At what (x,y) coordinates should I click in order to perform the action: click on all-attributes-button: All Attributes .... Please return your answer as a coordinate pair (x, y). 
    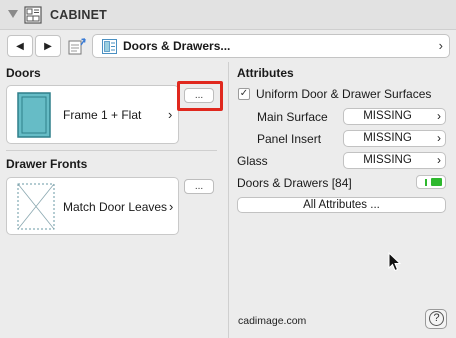
    Looking at the image, I should click on (341, 205).